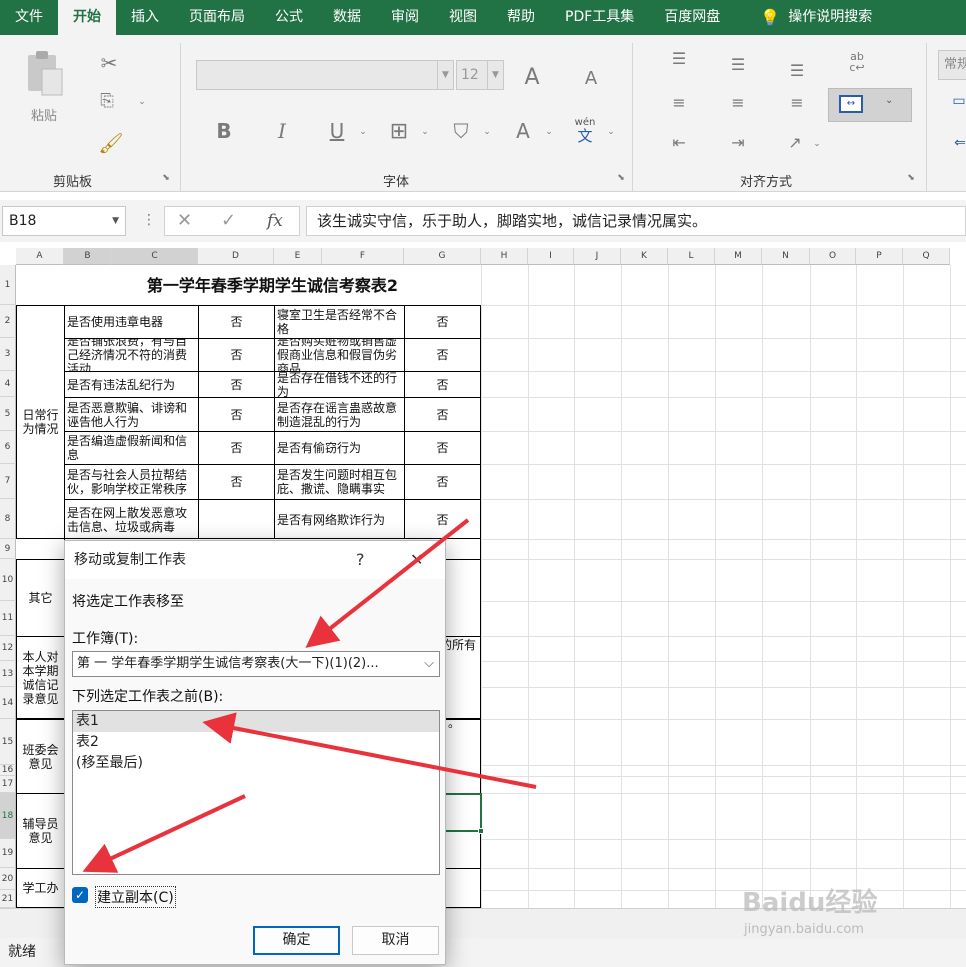  I want to click on phonetic-dropdown-icon: ⌄, so click(611, 132).